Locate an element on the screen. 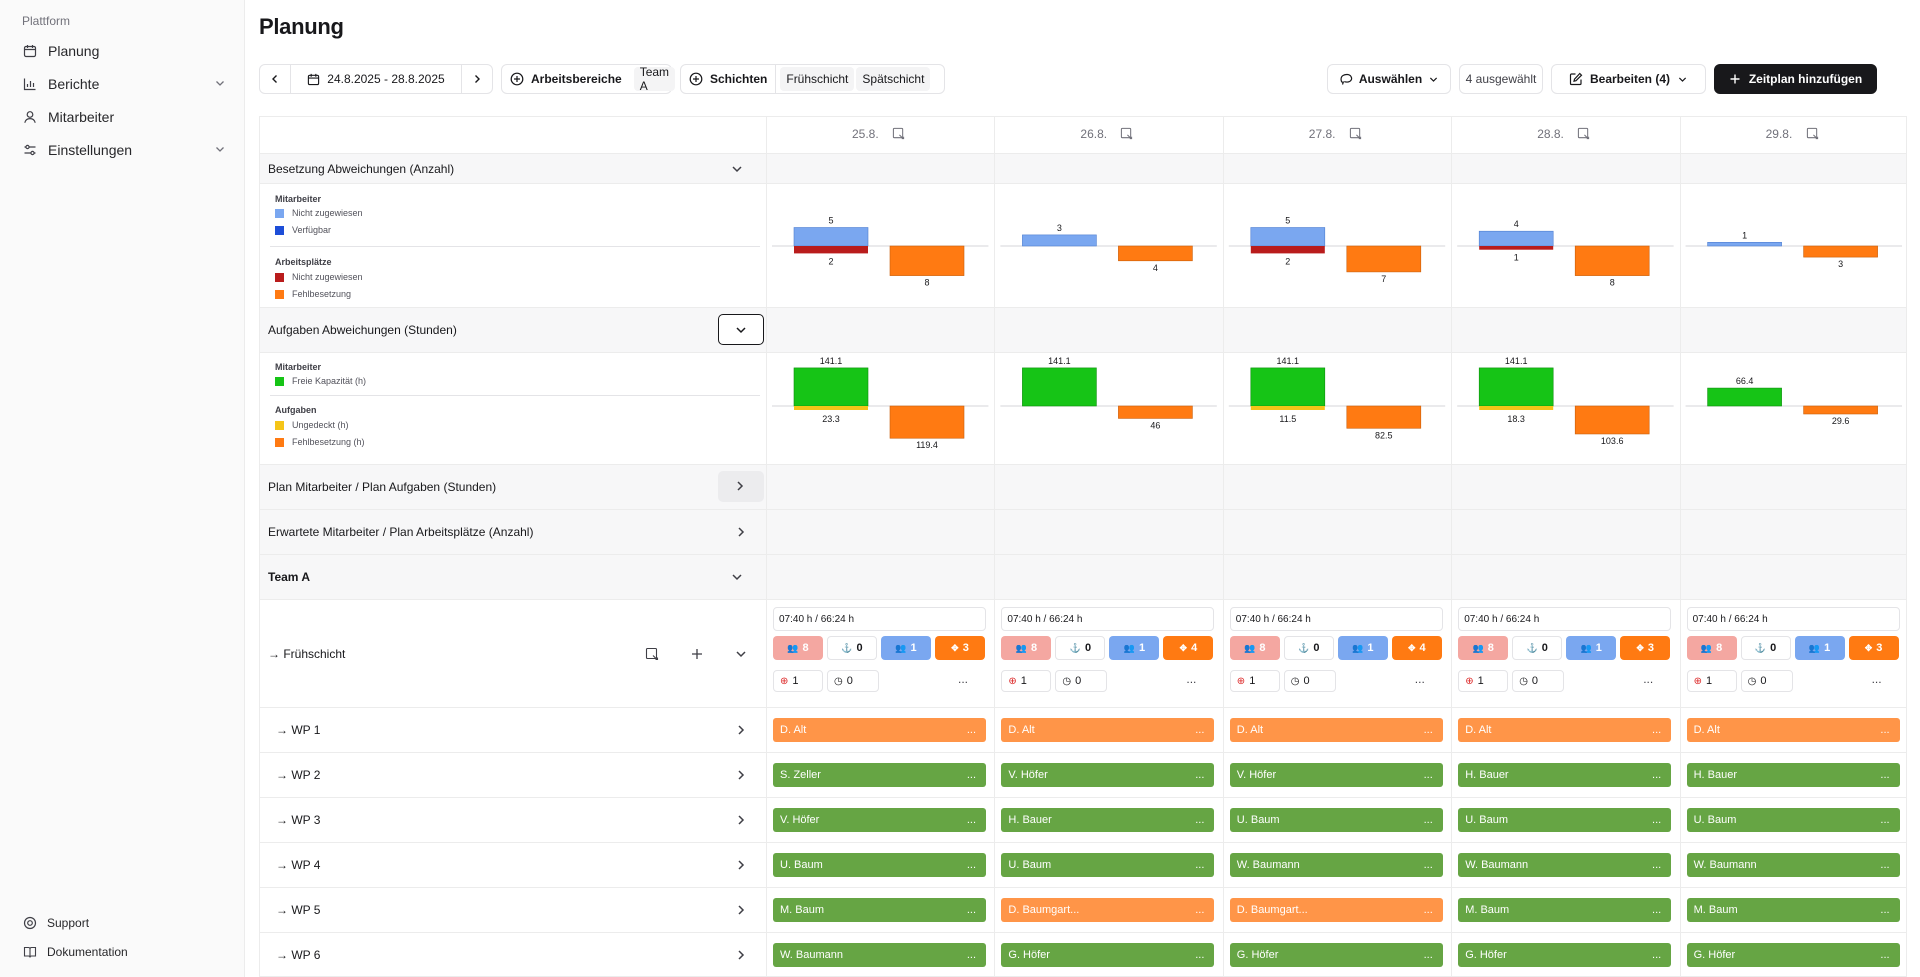 Image resolution: width=1920 pixels, height=977 pixels. team-filter-chip: Team A is located at coordinates (654, 79).